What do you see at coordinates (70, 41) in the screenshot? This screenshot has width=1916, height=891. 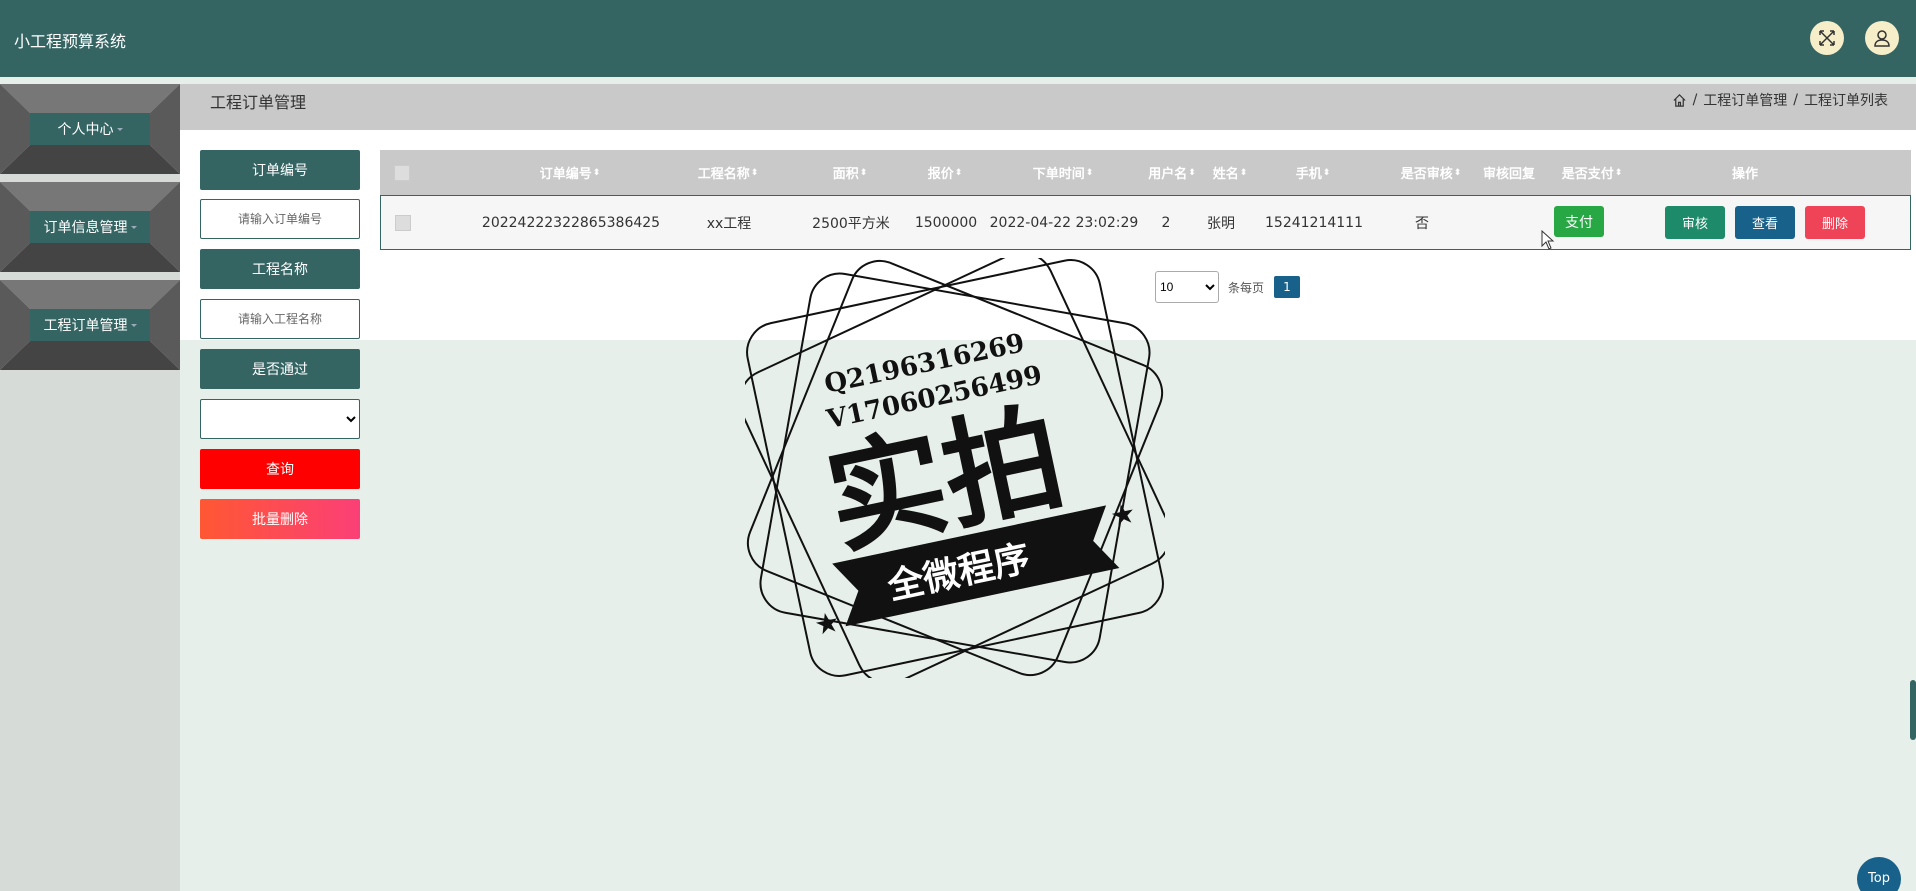 I see `app-title: 小工程预算系统` at bounding box center [70, 41].